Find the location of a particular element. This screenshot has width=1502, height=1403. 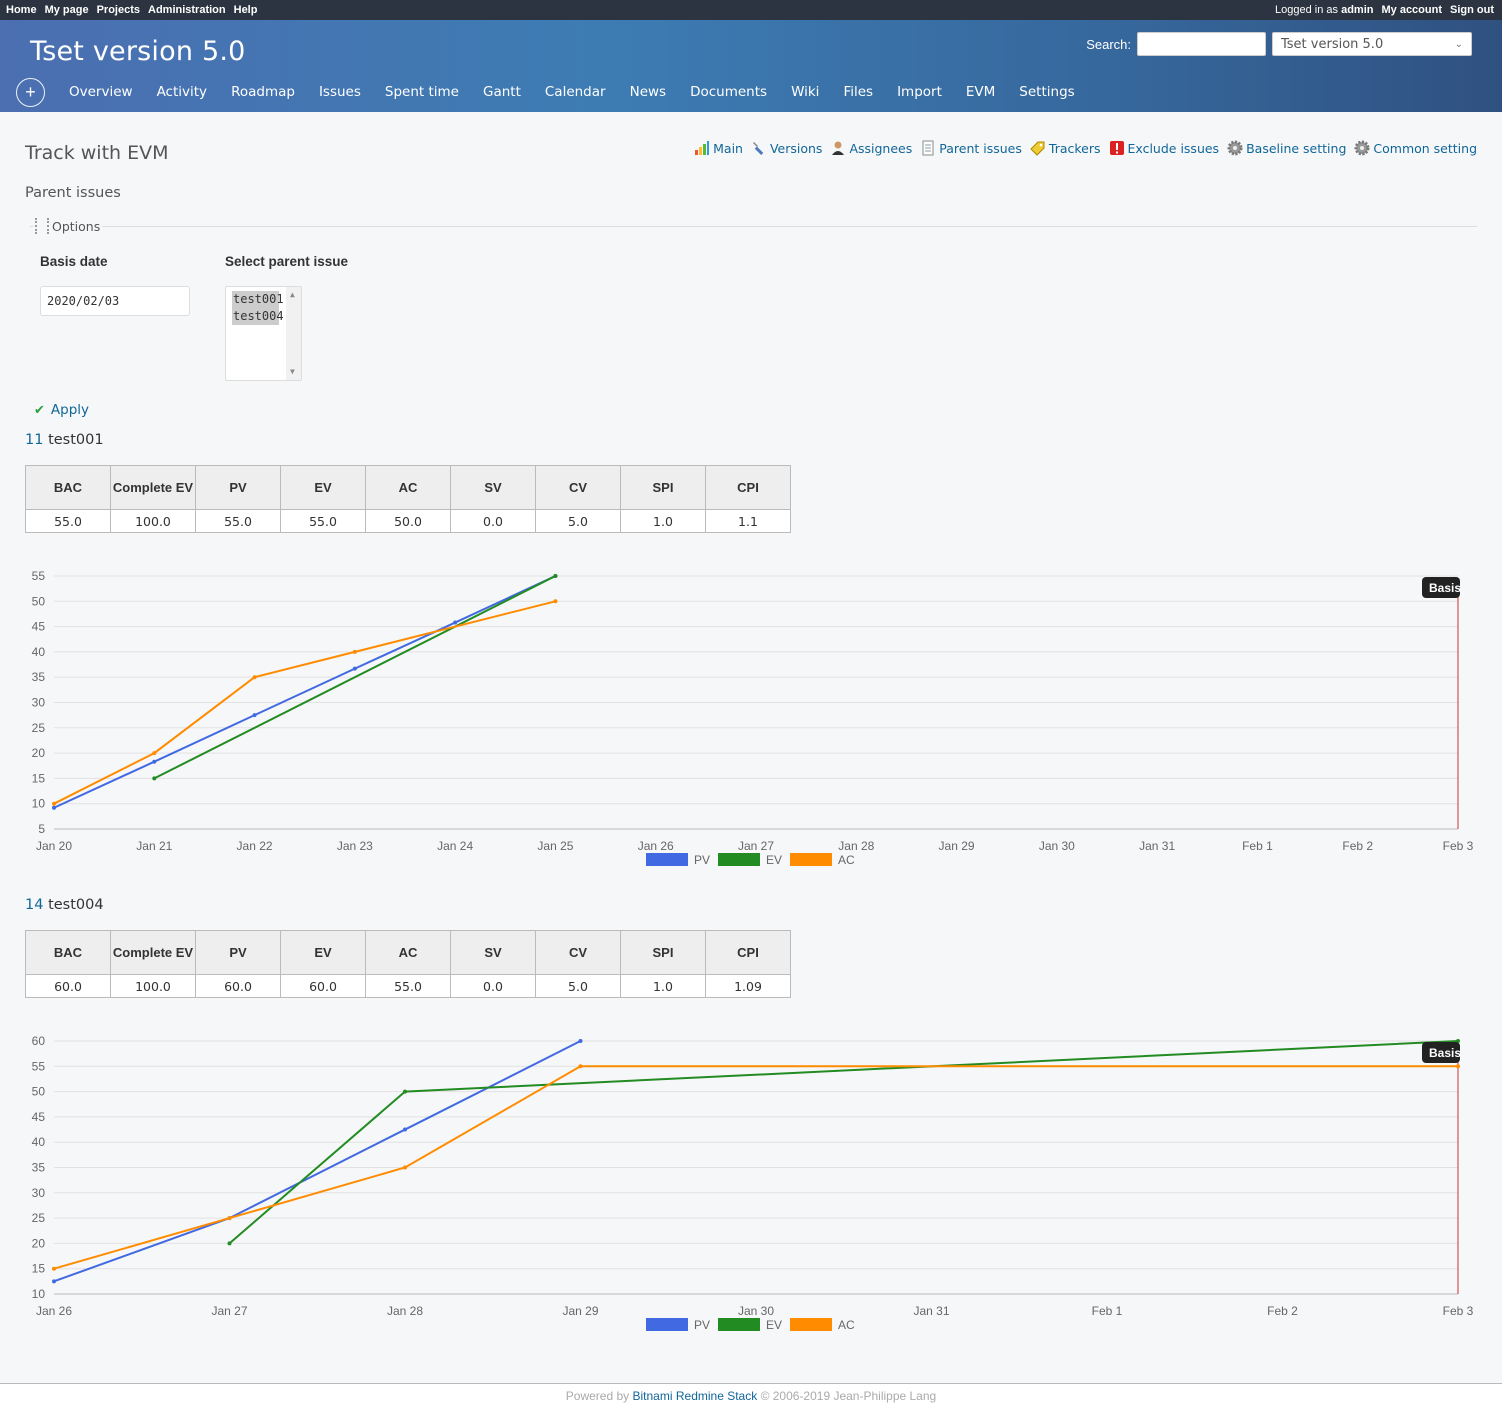

project-jump-select: Tset version 5.0 ⌄ is located at coordinates (1372, 44).